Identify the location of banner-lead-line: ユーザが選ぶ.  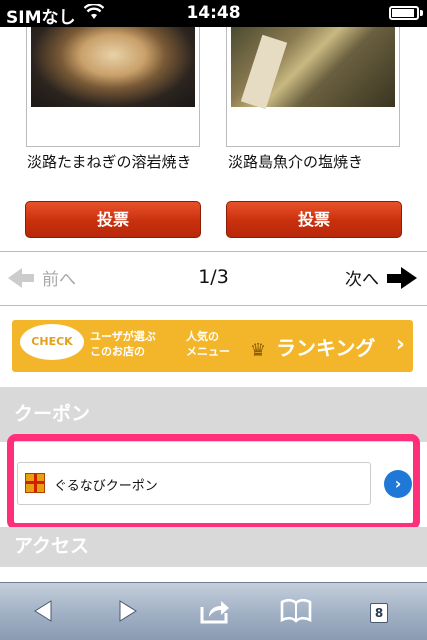
(123, 336).